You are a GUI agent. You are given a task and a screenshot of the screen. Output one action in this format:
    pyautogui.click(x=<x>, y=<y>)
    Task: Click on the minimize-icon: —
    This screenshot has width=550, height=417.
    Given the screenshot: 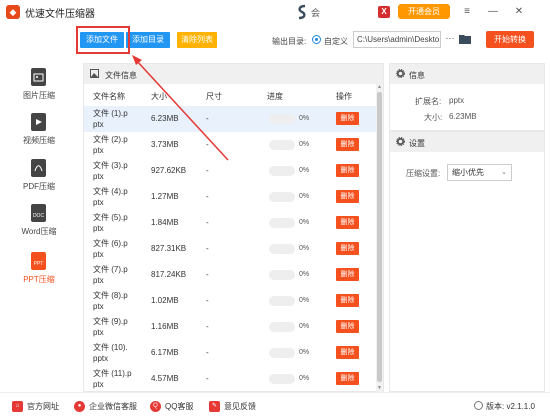 What is the action you would take?
    pyautogui.click(x=493, y=12)
    